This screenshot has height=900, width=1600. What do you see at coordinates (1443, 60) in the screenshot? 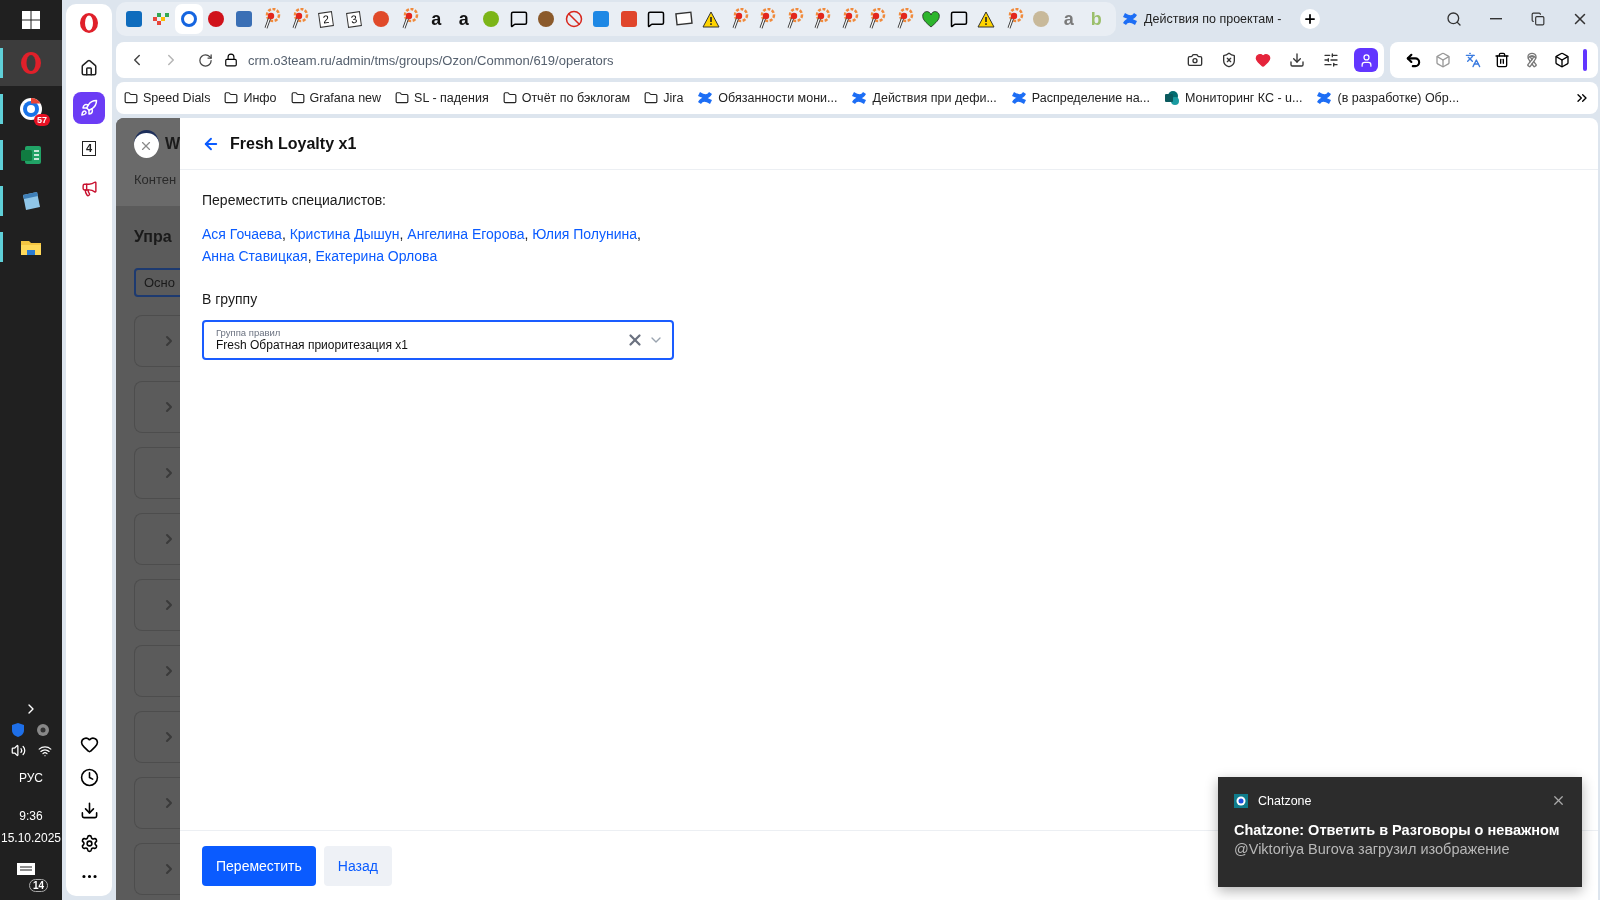
I see `package-icon` at bounding box center [1443, 60].